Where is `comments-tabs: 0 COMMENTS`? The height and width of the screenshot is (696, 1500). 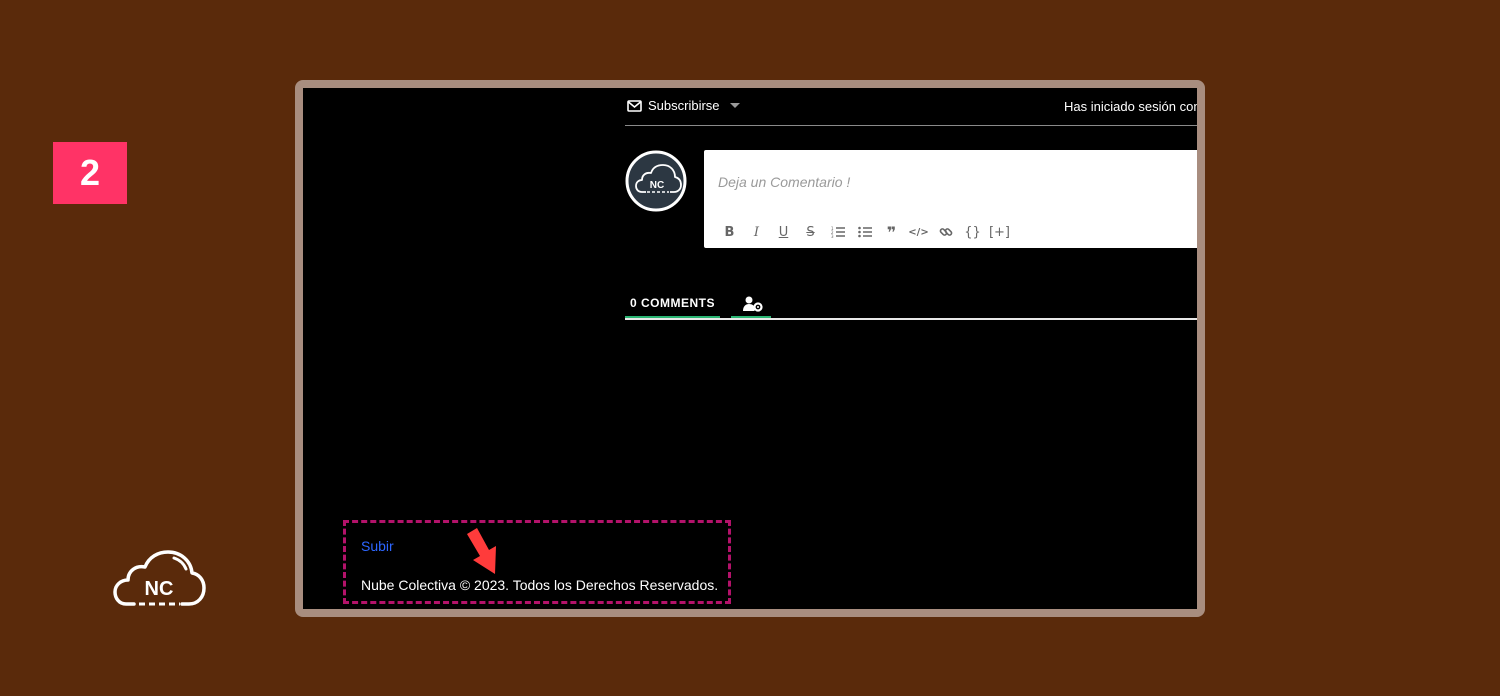
comments-tabs: 0 COMMENTS is located at coordinates (911, 306).